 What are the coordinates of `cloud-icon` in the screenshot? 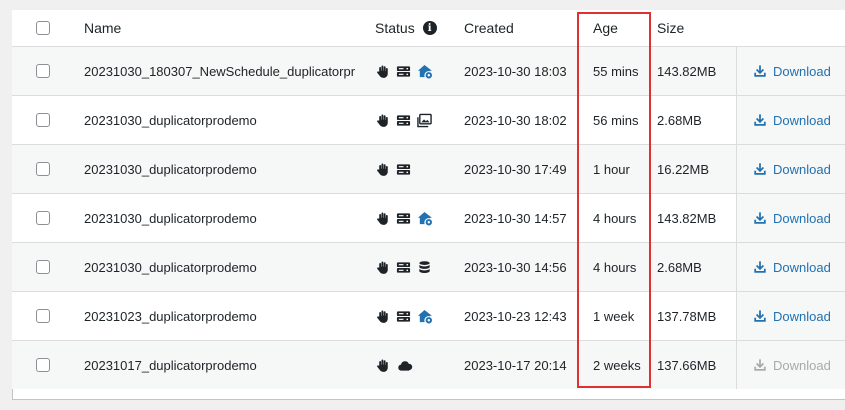 It's located at (405, 365).